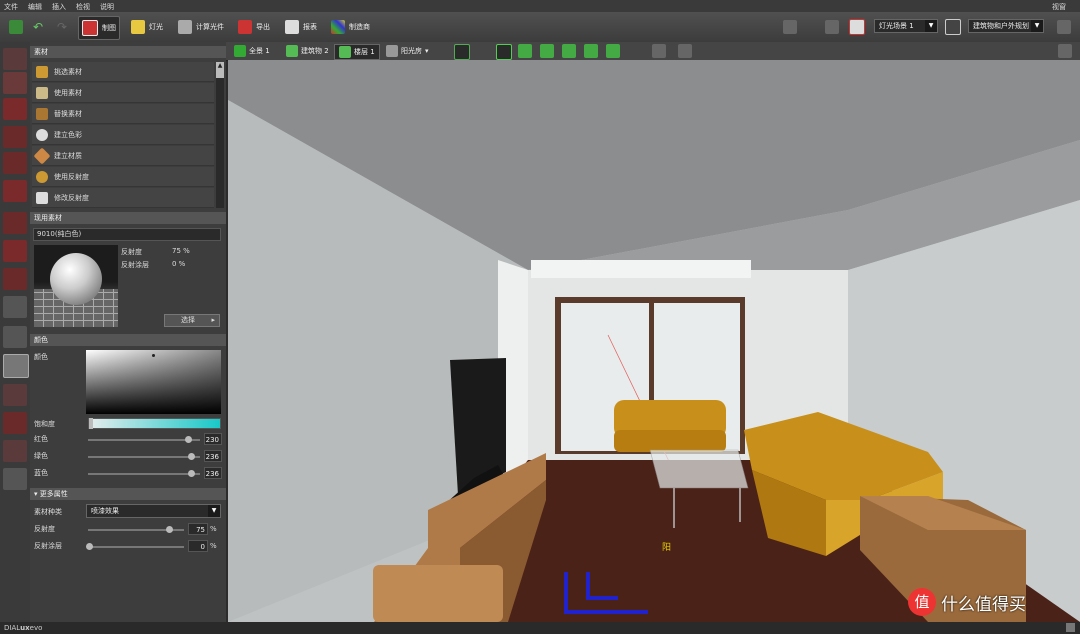 Image resolution: width=1080 pixels, height=634 pixels. I want to click on blue-slider, so click(144, 473).